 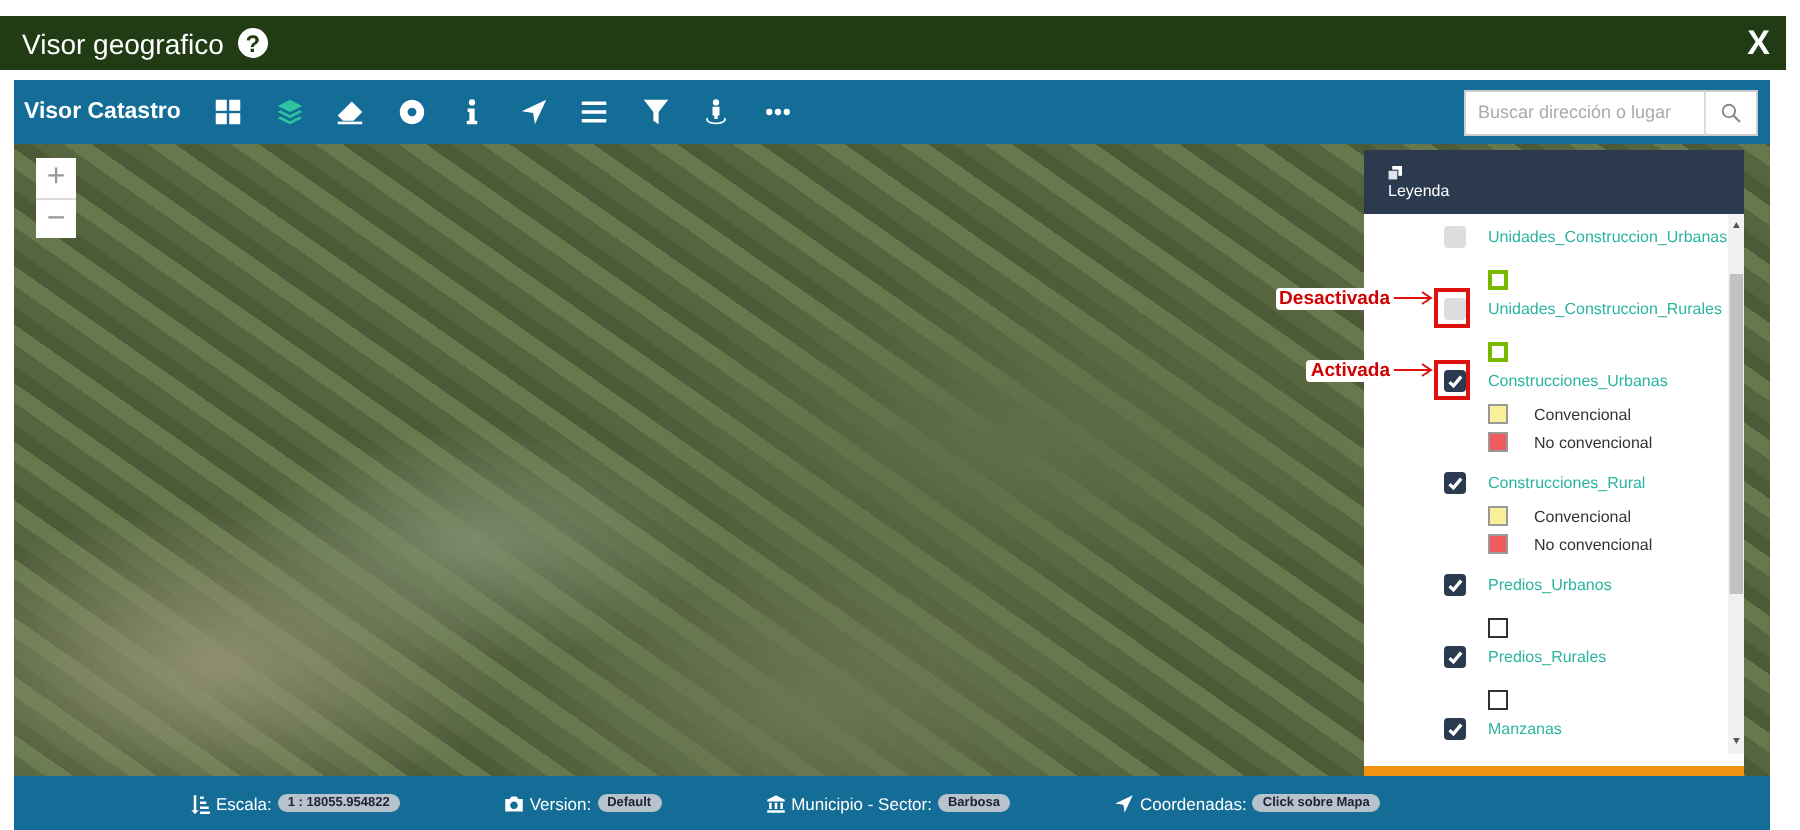 What do you see at coordinates (228, 112) in the screenshot?
I see `grid-icon` at bounding box center [228, 112].